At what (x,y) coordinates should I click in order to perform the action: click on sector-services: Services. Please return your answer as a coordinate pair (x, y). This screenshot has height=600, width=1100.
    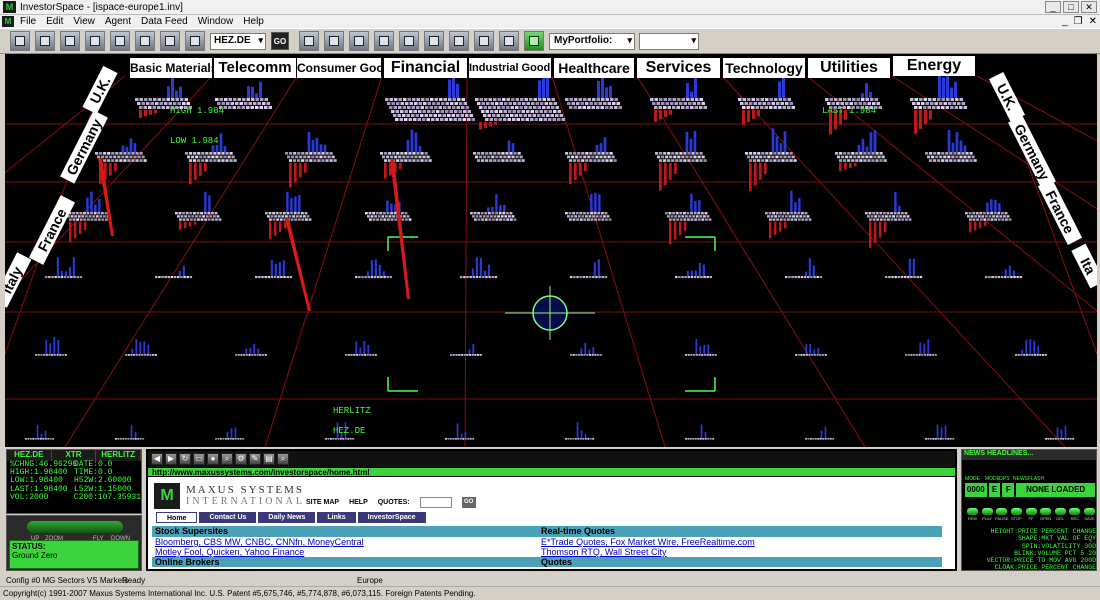
    Looking at the image, I should click on (678, 68).